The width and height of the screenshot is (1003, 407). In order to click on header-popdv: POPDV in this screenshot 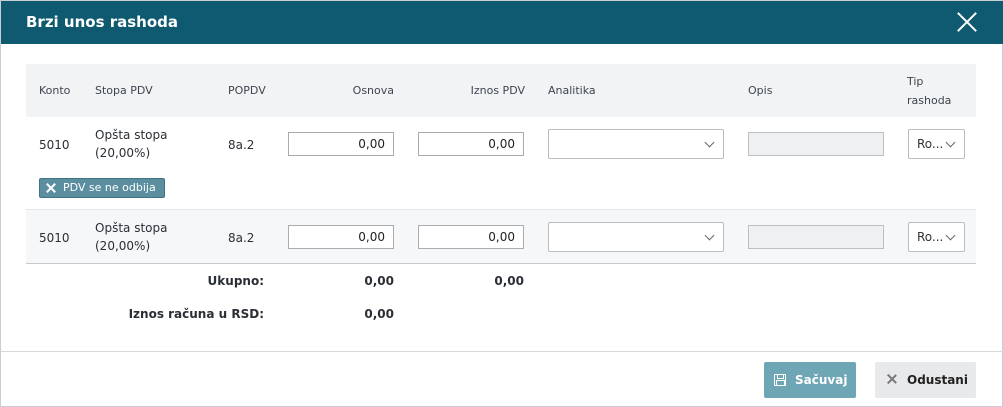, I will do `click(247, 90)`.